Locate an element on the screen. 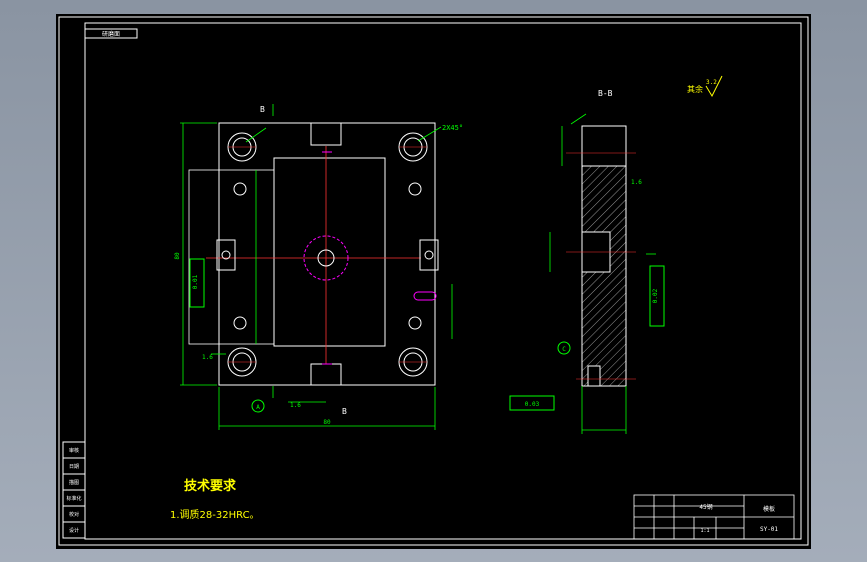  parallelism-tol: 0.02 is located at coordinates (655, 295).